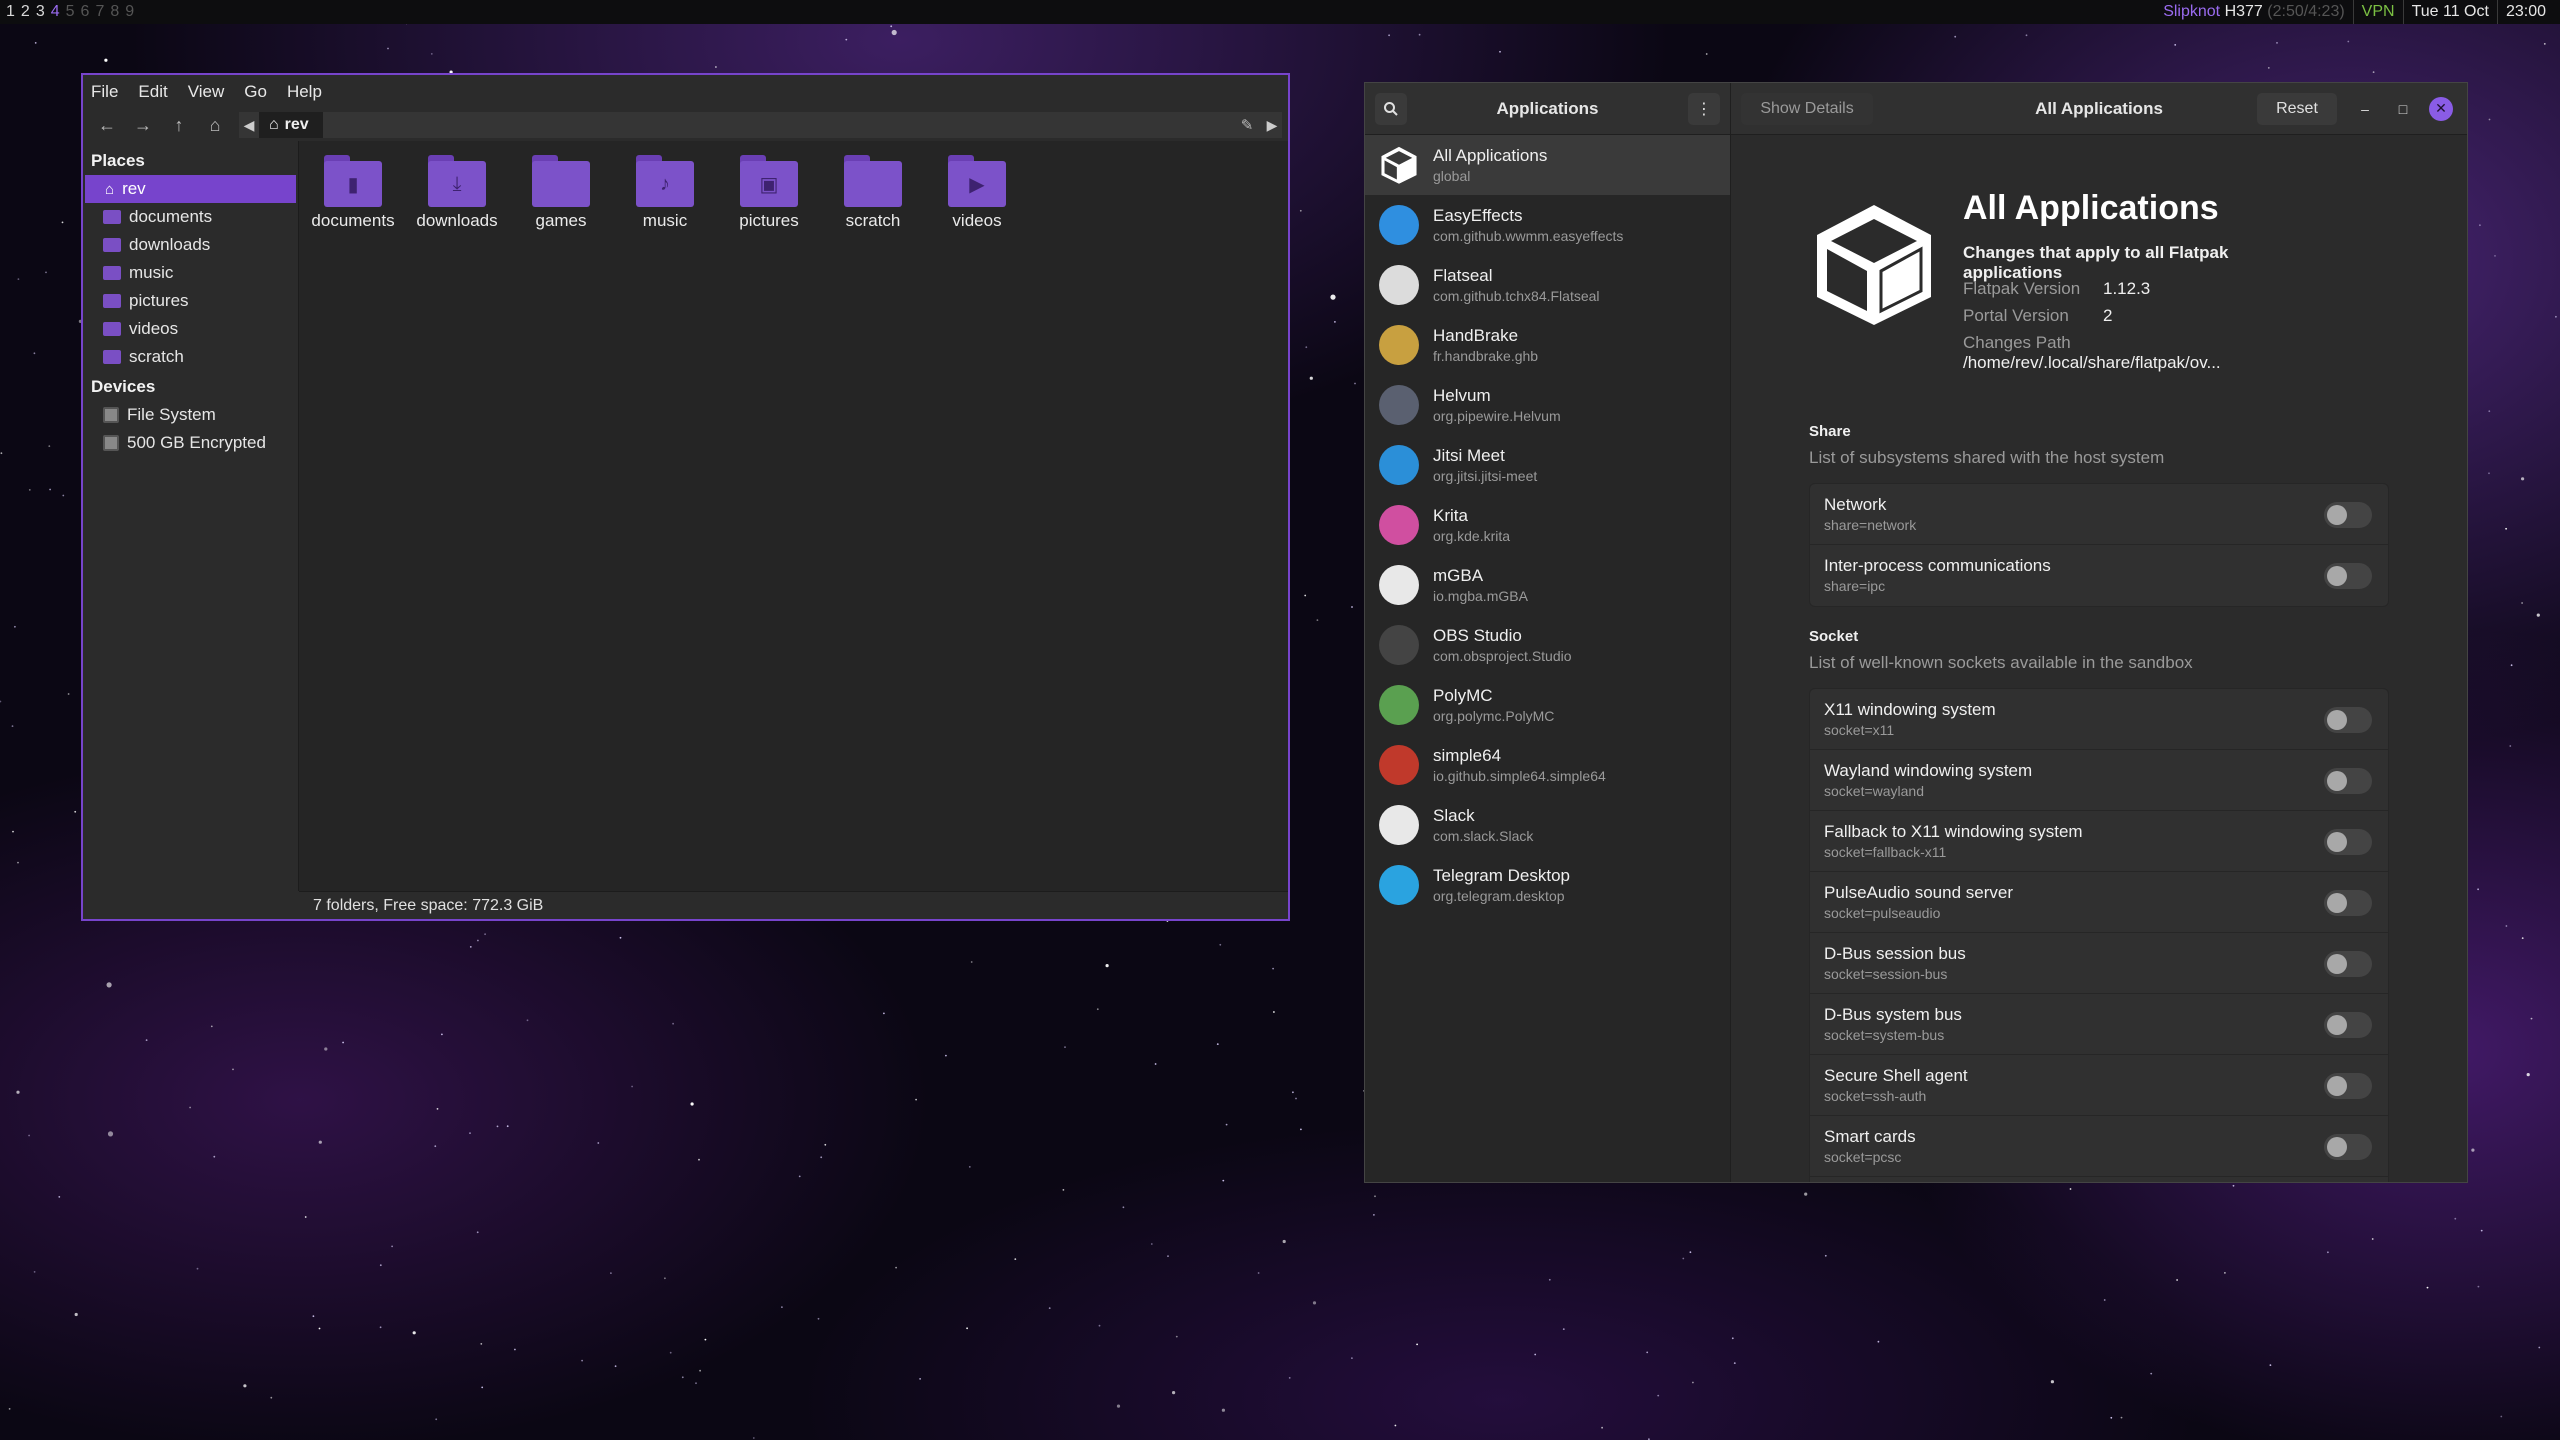 This screenshot has height=1440, width=2560. Describe the element at coordinates (25, 12) in the screenshot. I see `workspace-2: 2` at that location.